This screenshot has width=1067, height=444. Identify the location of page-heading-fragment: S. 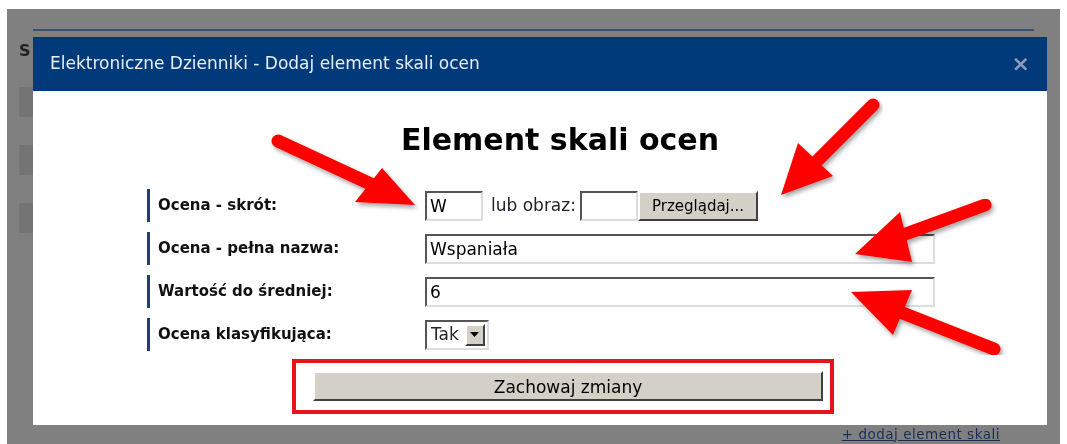
(25, 51).